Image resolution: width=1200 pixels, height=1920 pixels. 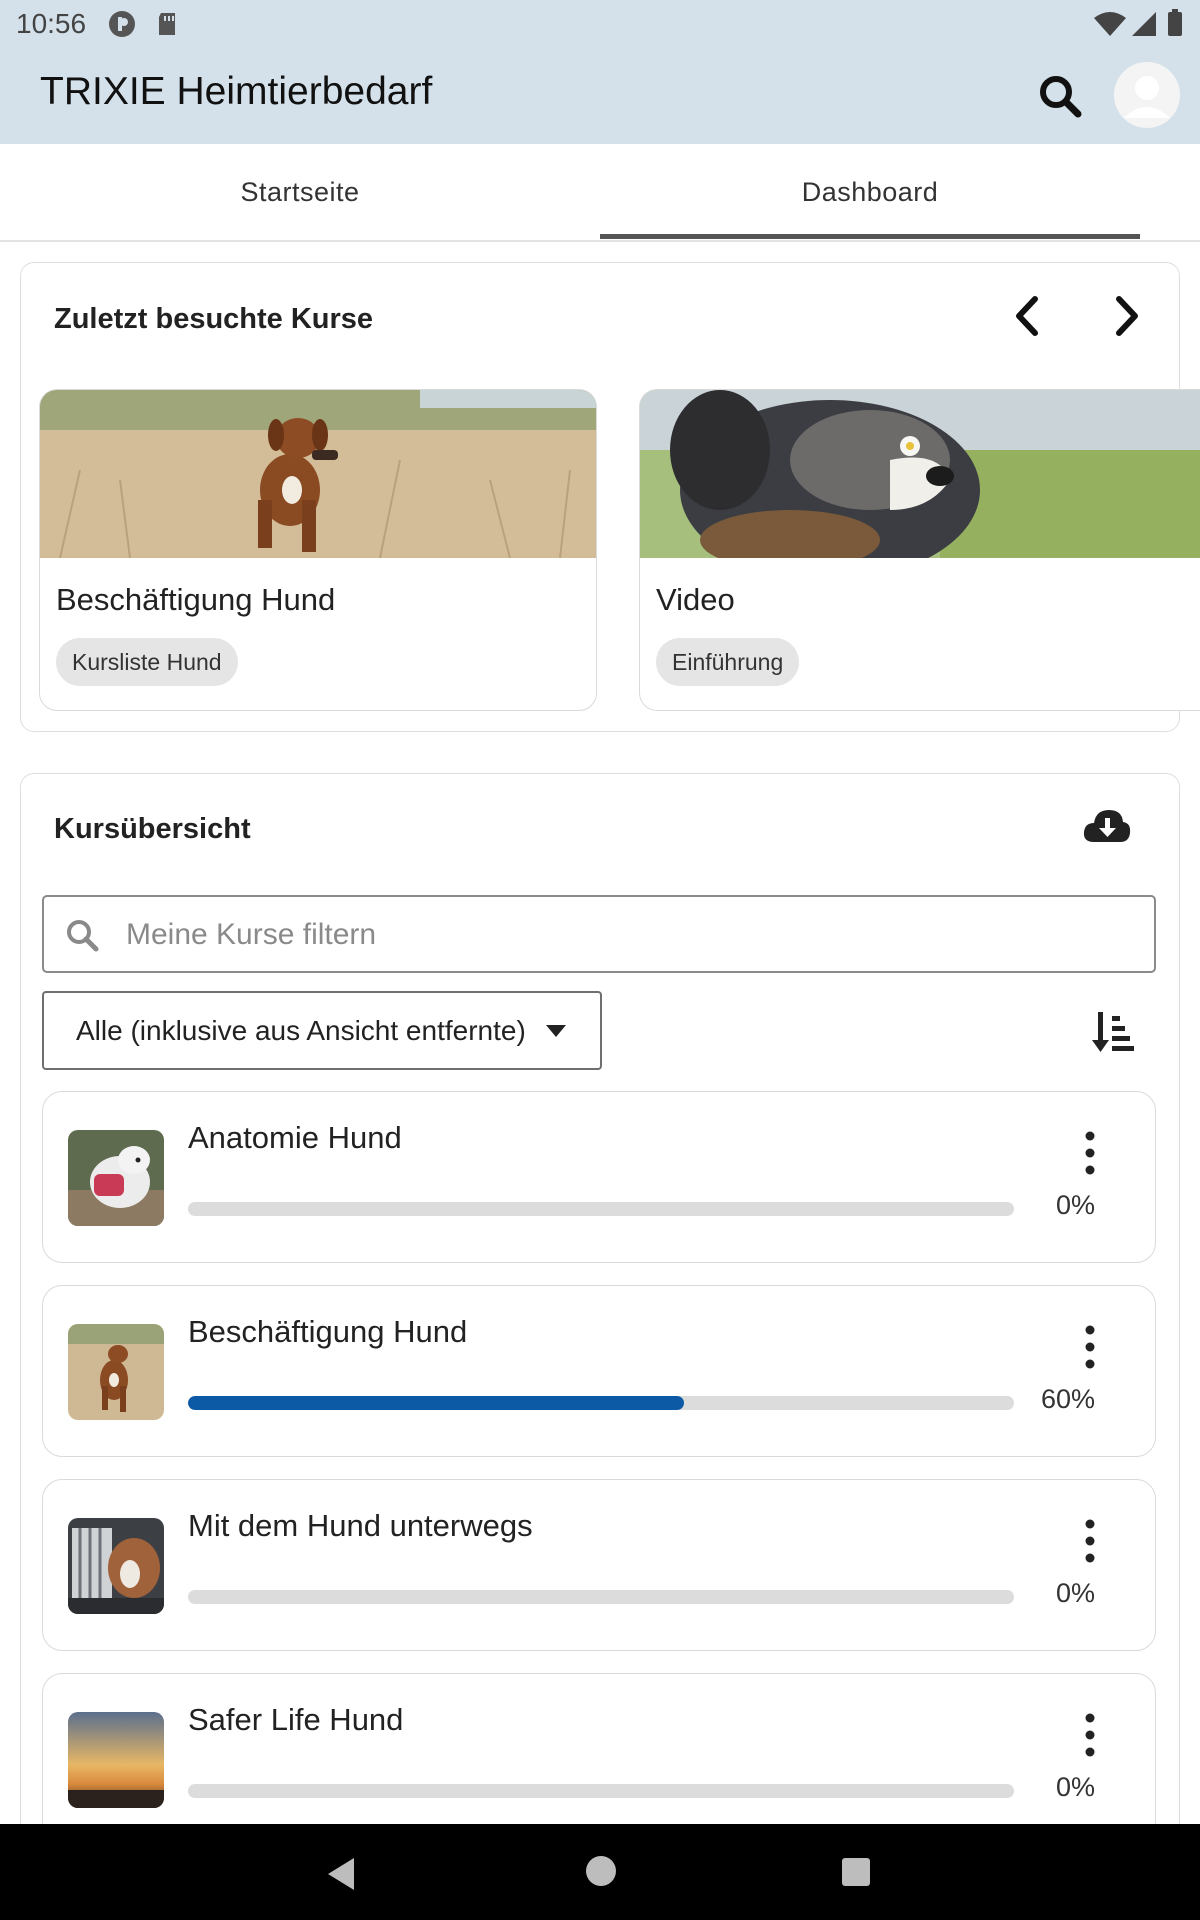 I want to click on course-category-chip: Einführung, so click(x=728, y=662).